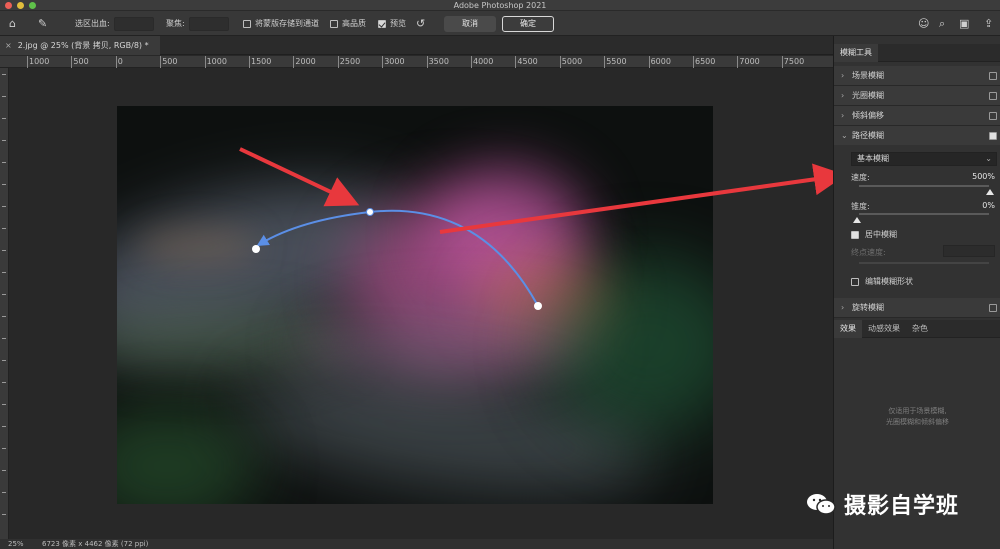 The width and height of the screenshot is (1000, 549). Describe the element at coordinates (868, 307) in the screenshot. I see `spin-blur-label: 旋转模糊` at that location.